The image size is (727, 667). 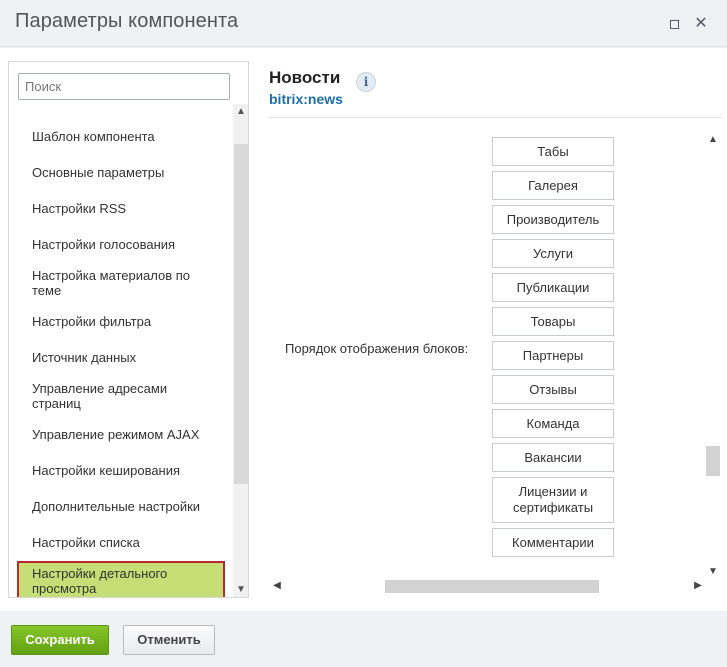 What do you see at coordinates (121, 470) in the screenshot?
I see `sidebar-item-cache: Настройки кеширования` at bounding box center [121, 470].